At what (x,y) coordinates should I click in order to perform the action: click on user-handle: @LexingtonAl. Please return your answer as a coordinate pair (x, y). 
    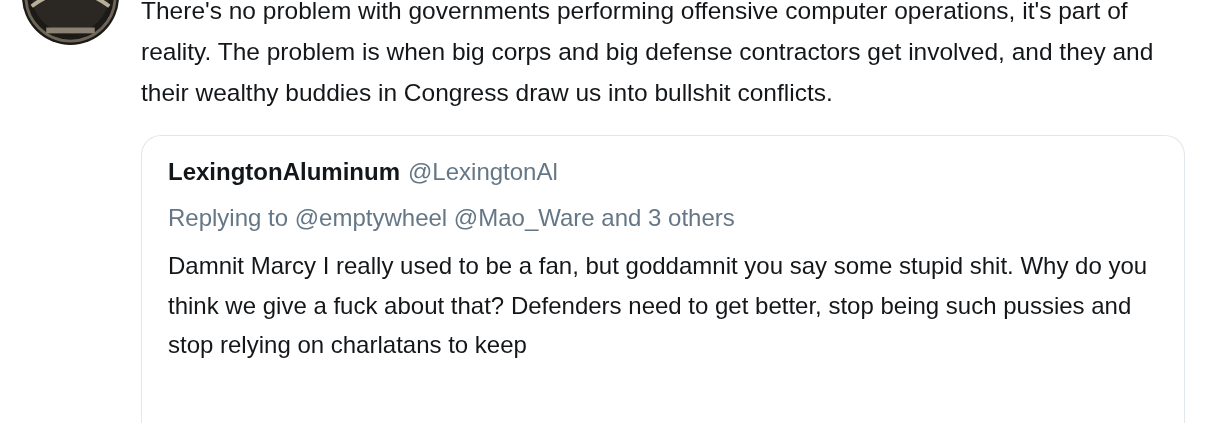
    Looking at the image, I should click on (483, 172).